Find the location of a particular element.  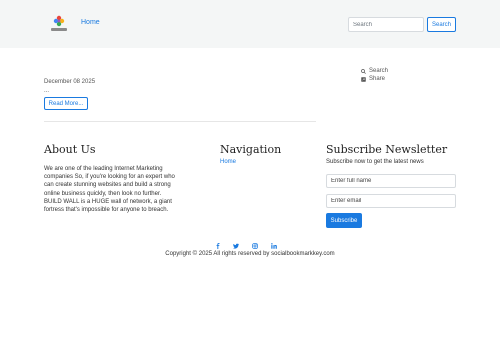

sidebar-share-label: Share is located at coordinates (377, 79).